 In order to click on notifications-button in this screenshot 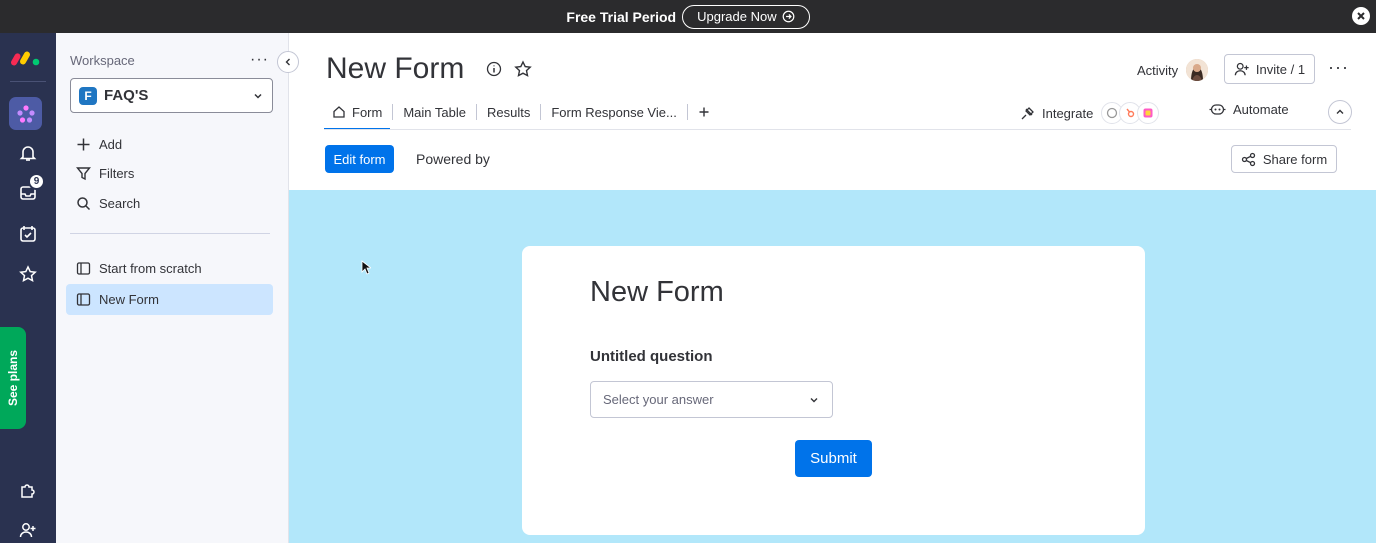, I will do `click(28, 153)`.